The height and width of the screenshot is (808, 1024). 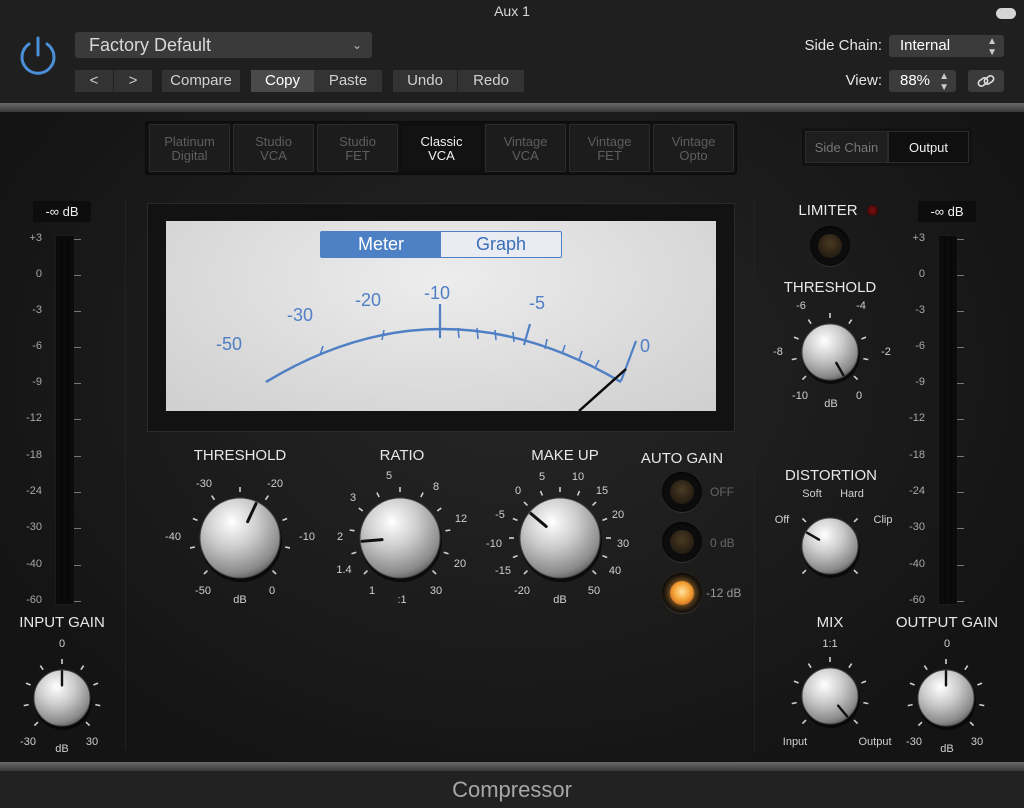 I want to click on model-tab-line1: Vintage, so click(x=525, y=141).